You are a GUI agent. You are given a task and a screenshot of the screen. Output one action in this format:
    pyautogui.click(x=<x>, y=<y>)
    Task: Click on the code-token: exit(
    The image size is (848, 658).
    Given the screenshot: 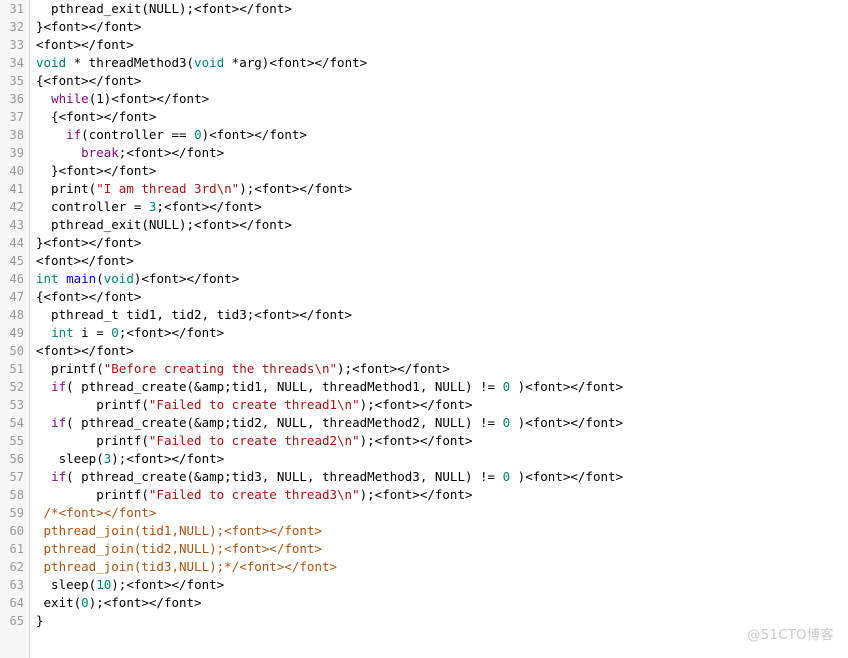 What is the action you would take?
    pyautogui.click(x=59, y=602)
    